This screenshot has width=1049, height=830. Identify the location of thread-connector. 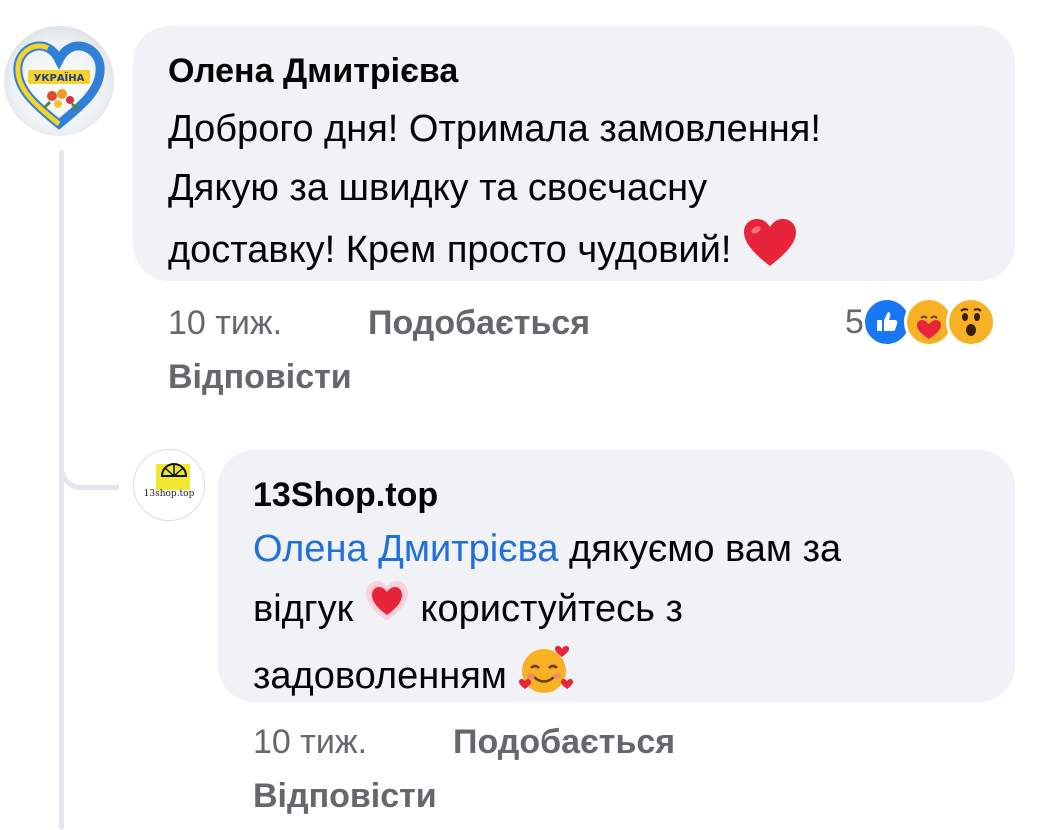
(89, 465).